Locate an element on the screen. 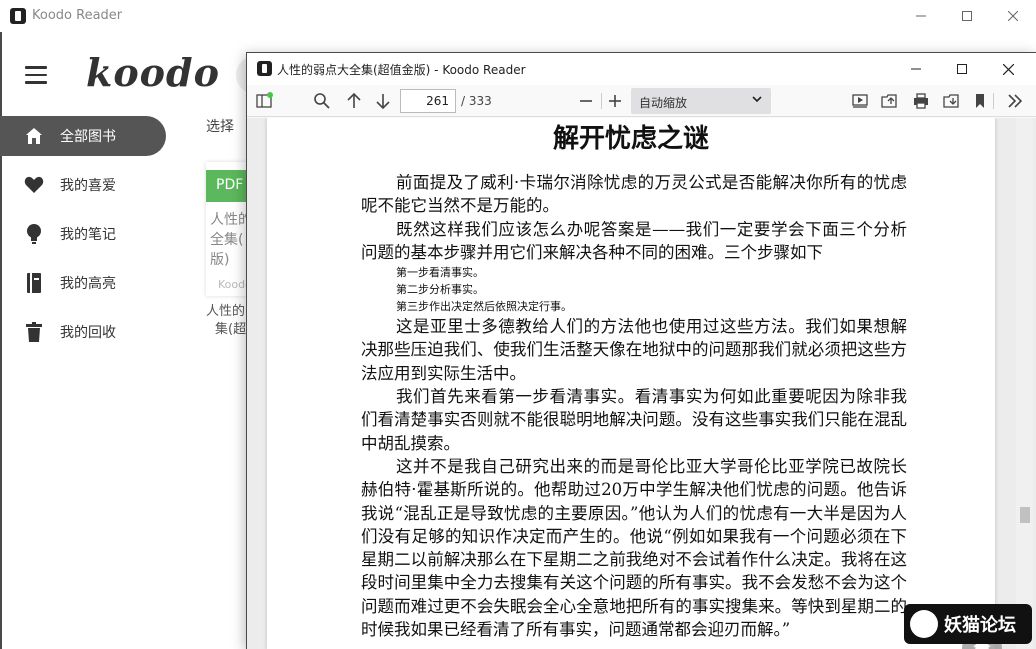 Image resolution: width=1036 pixels, height=649 pixels. forum-watermark: 妖猫论坛 is located at coordinates (968, 624).